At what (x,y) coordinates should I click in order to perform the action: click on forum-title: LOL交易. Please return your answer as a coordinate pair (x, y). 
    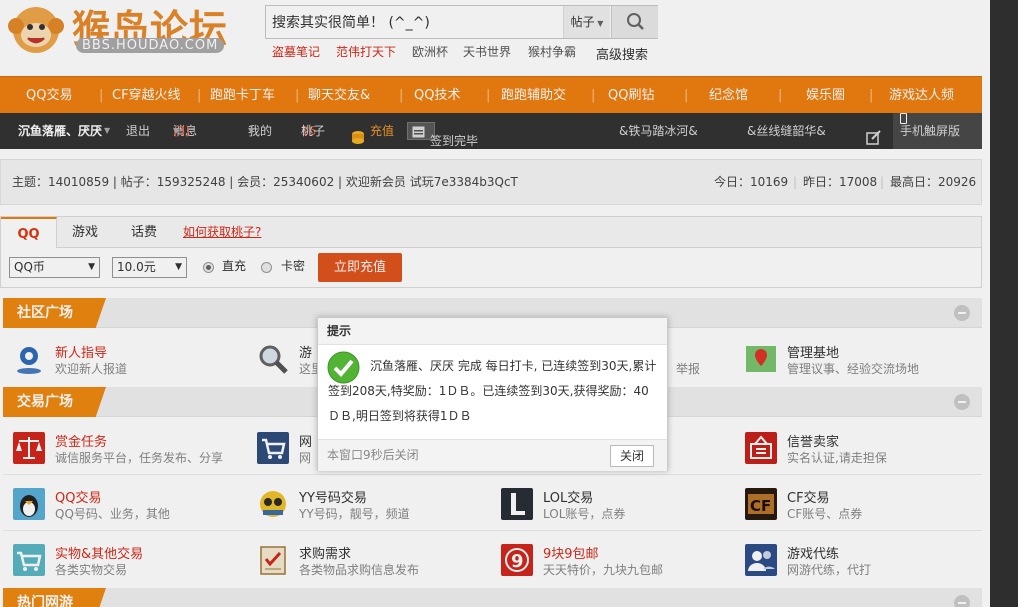
    Looking at the image, I should click on (568, 498).